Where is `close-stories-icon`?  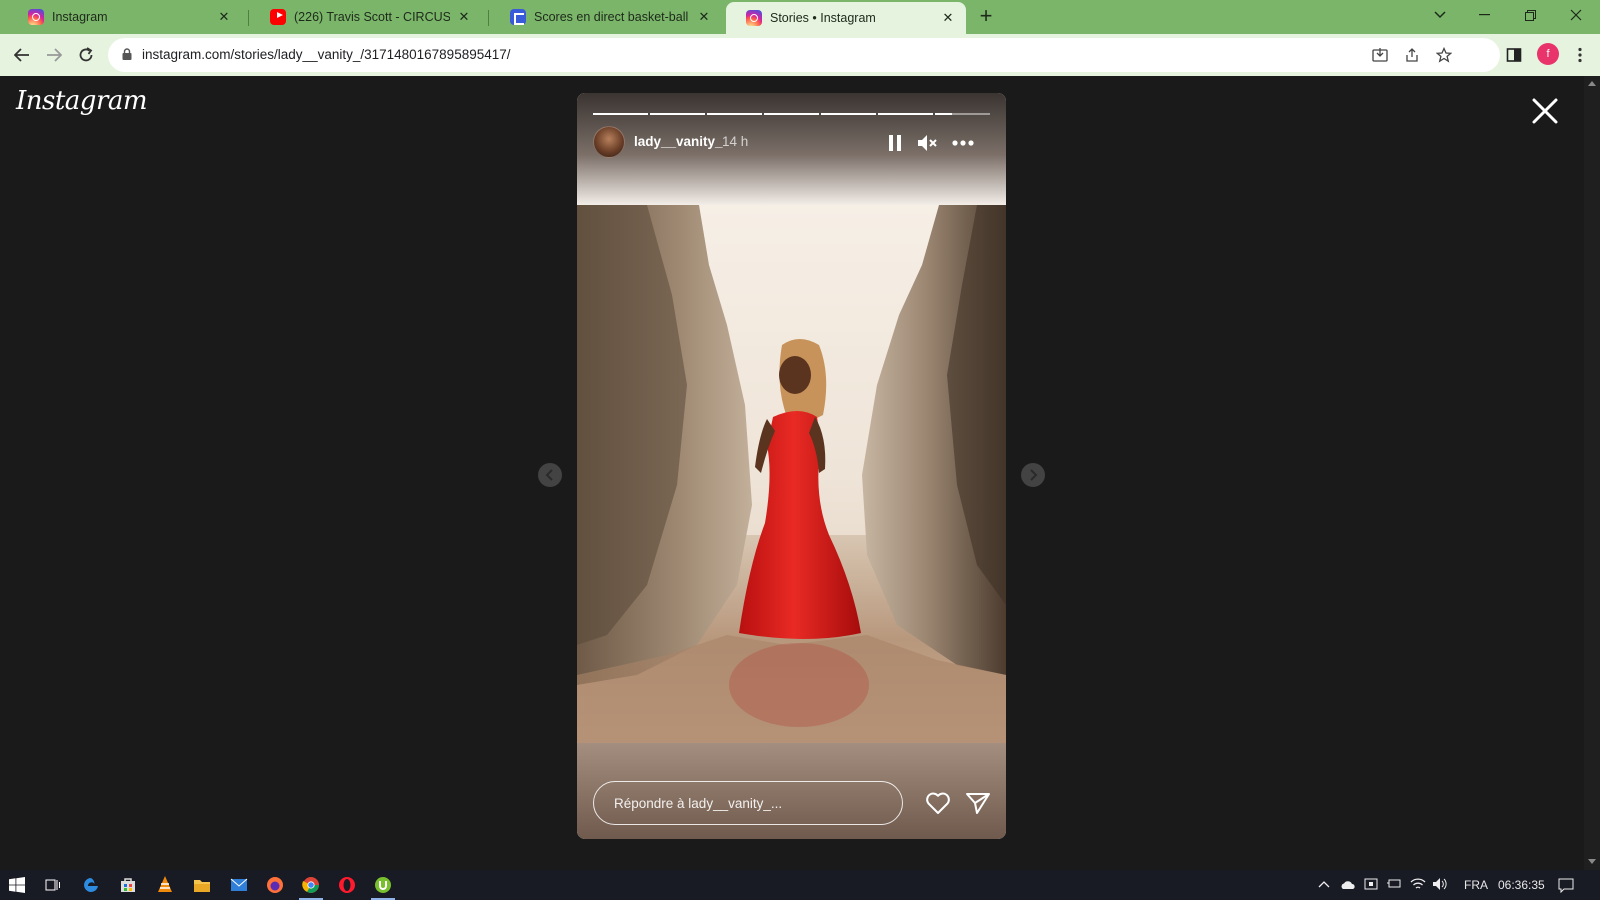
close-stories-icon is located at coordinates (1545, 111).